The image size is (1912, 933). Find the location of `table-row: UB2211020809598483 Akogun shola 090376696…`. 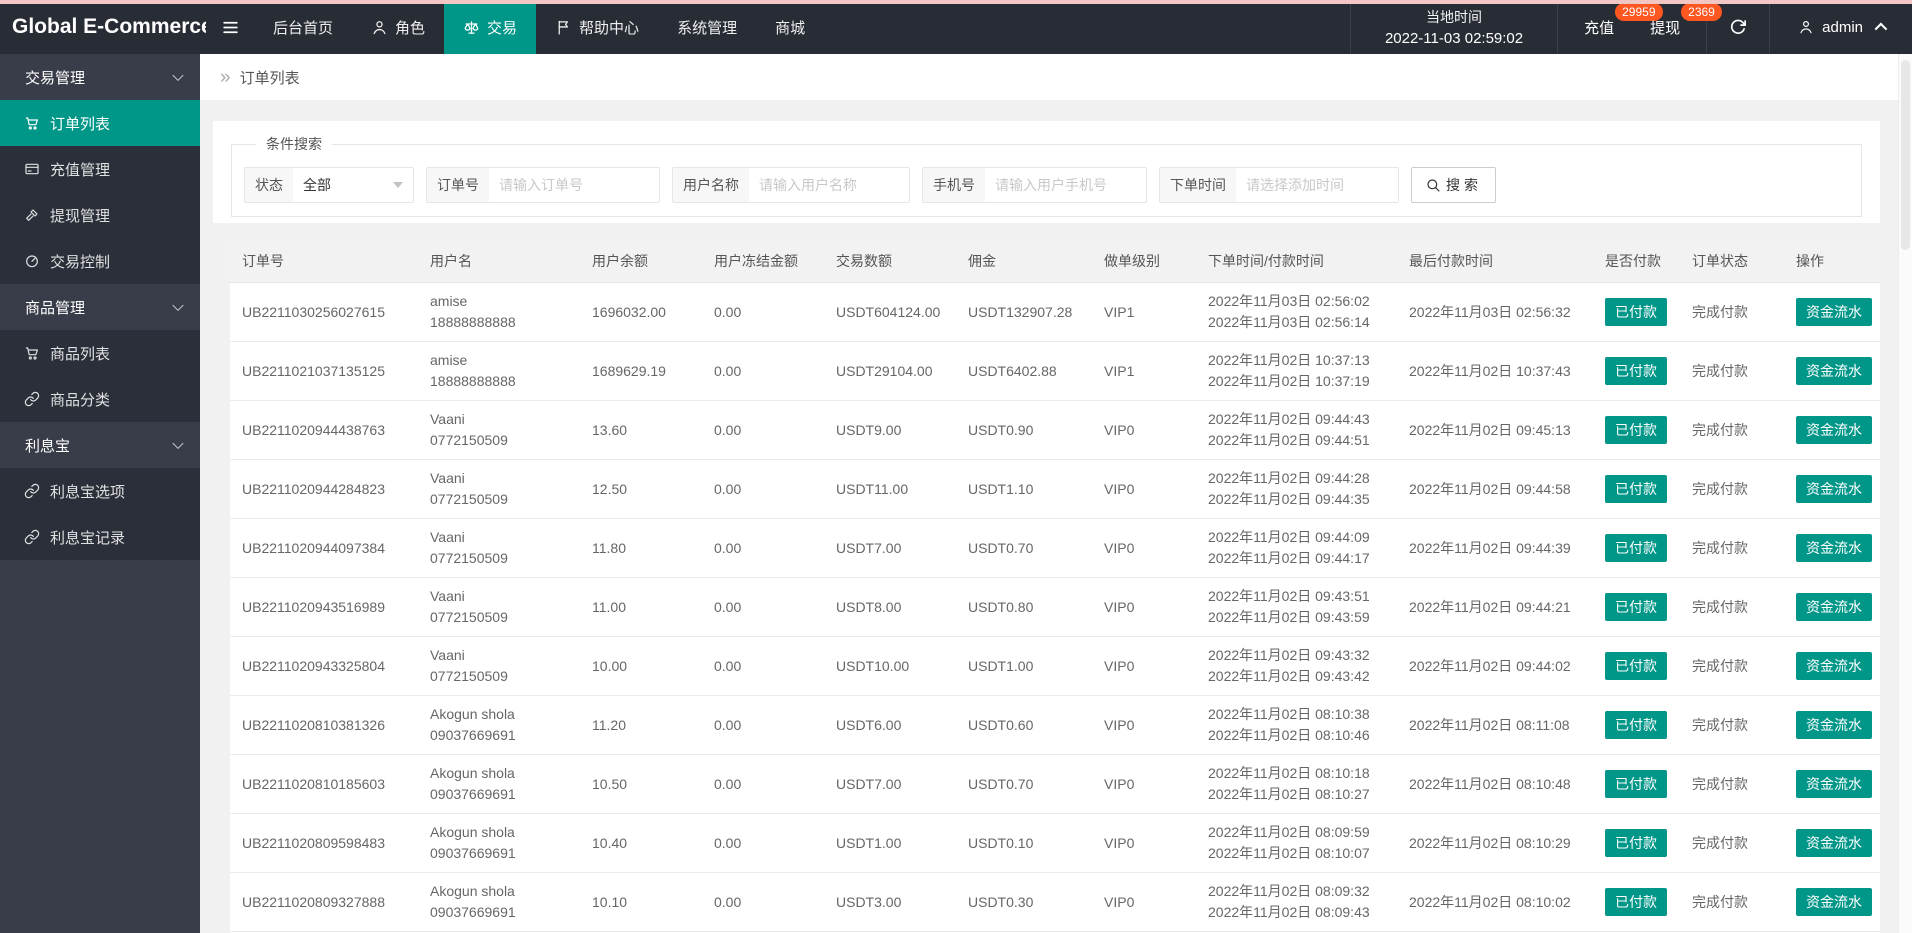

table-row: UB2211020809598483 Akogun shola 090376696… is located at coordinates (1055, 843).